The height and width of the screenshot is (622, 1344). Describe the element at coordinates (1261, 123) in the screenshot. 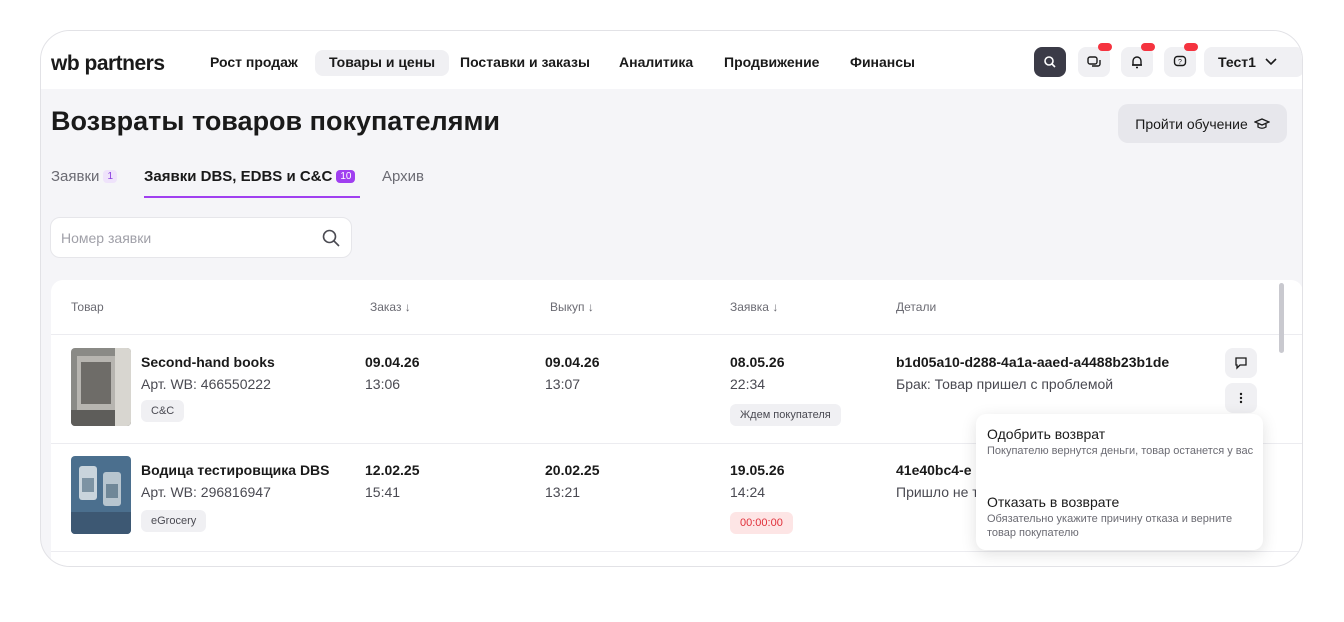

I see `graduation-cap-icon` at that location.